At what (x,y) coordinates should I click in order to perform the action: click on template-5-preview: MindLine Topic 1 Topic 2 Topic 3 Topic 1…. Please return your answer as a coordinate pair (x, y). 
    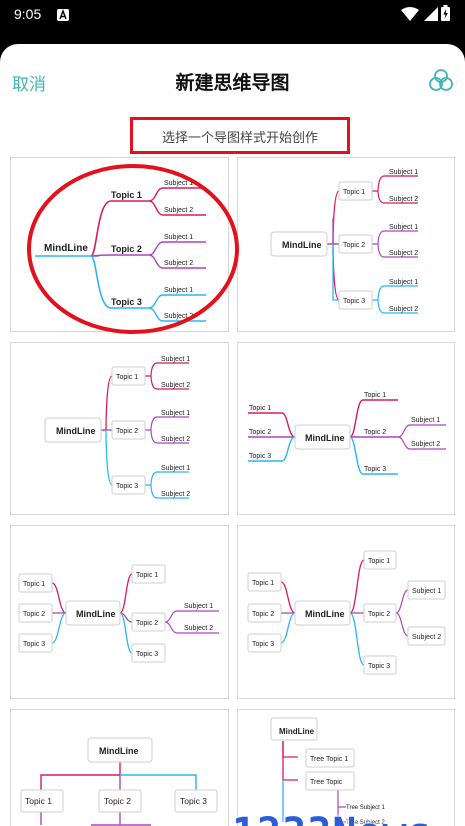
    Looking at the image, I should click on (118, 613).